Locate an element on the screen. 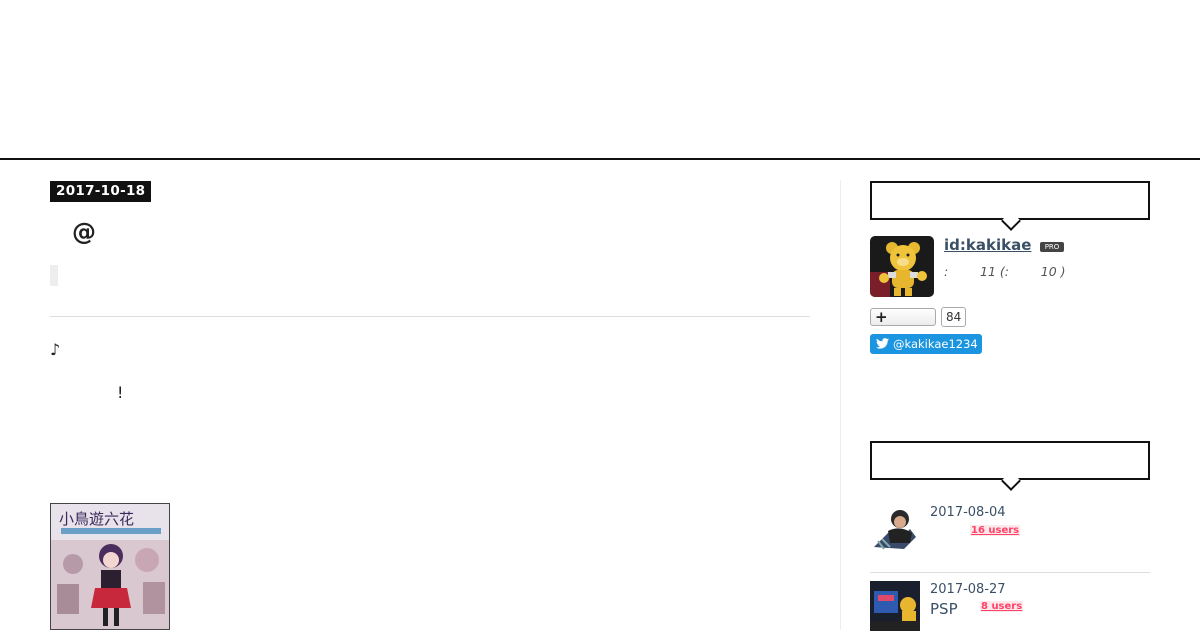 This screenshot has width=1200, height=631. recent-entries-module-heading is located at coordinates (1010, 460).